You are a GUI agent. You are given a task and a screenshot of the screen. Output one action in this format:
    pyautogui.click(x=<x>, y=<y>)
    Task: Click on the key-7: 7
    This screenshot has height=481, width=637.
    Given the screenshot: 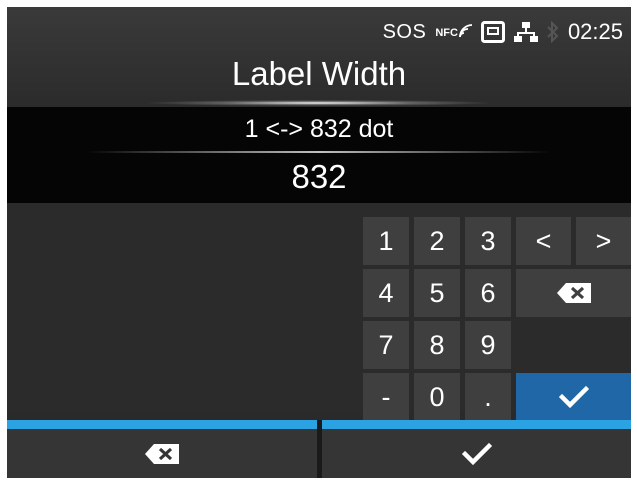 What is the action you would take?
    pyautogui.click(x=386, y=345)
    